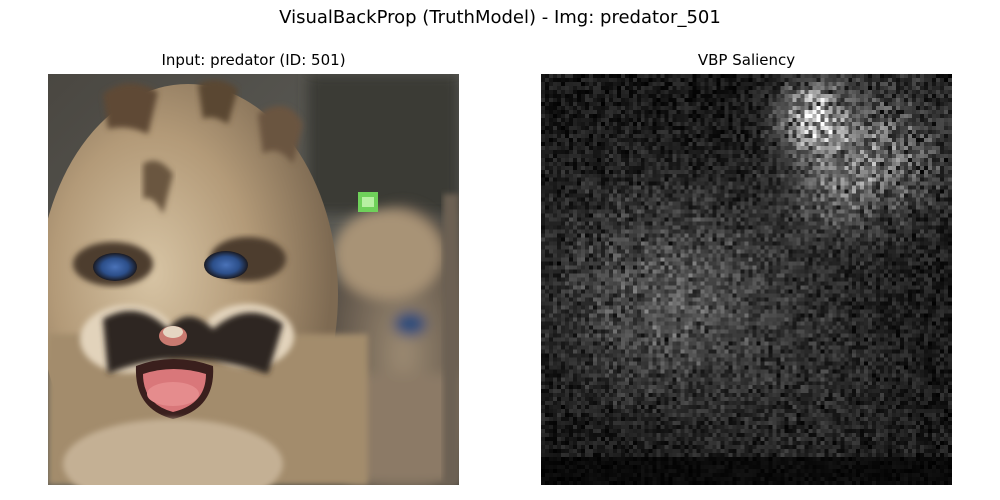  Describe the element at coordinates (226, 265) in the screenshot. I see `right-eye` at that location.